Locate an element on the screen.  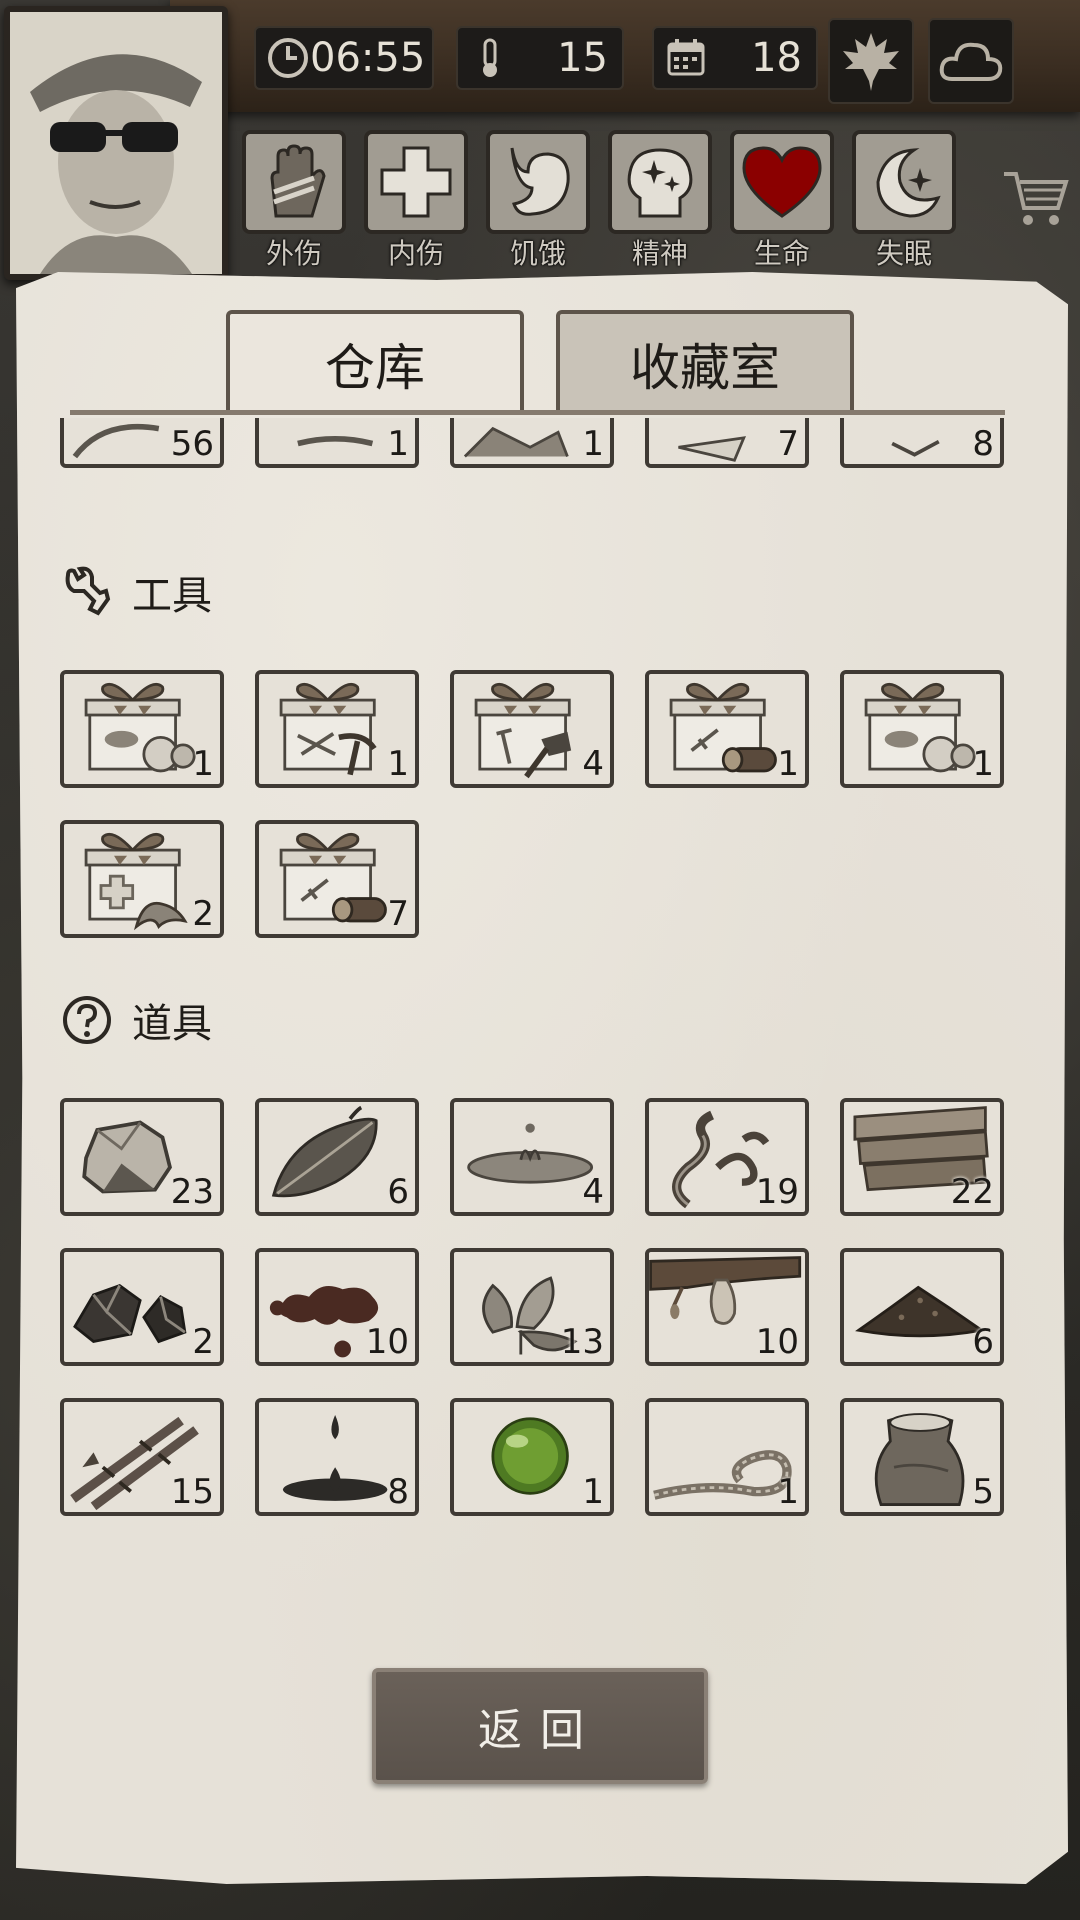
status-label-hunger: 饥饿 is located at coordinates (537, 253).